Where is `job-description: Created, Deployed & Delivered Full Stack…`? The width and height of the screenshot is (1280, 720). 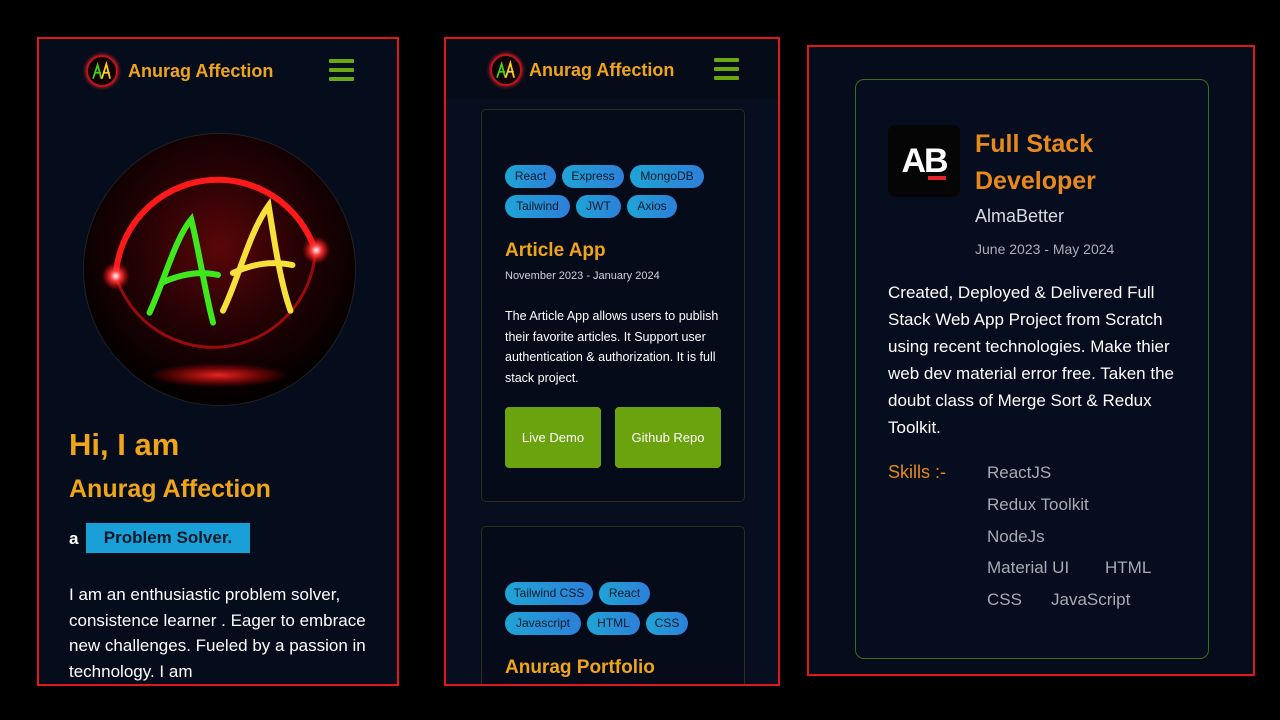
job-description: Created, Deployed & Delivered Full Stack… is located at coordinates (1031, 360).